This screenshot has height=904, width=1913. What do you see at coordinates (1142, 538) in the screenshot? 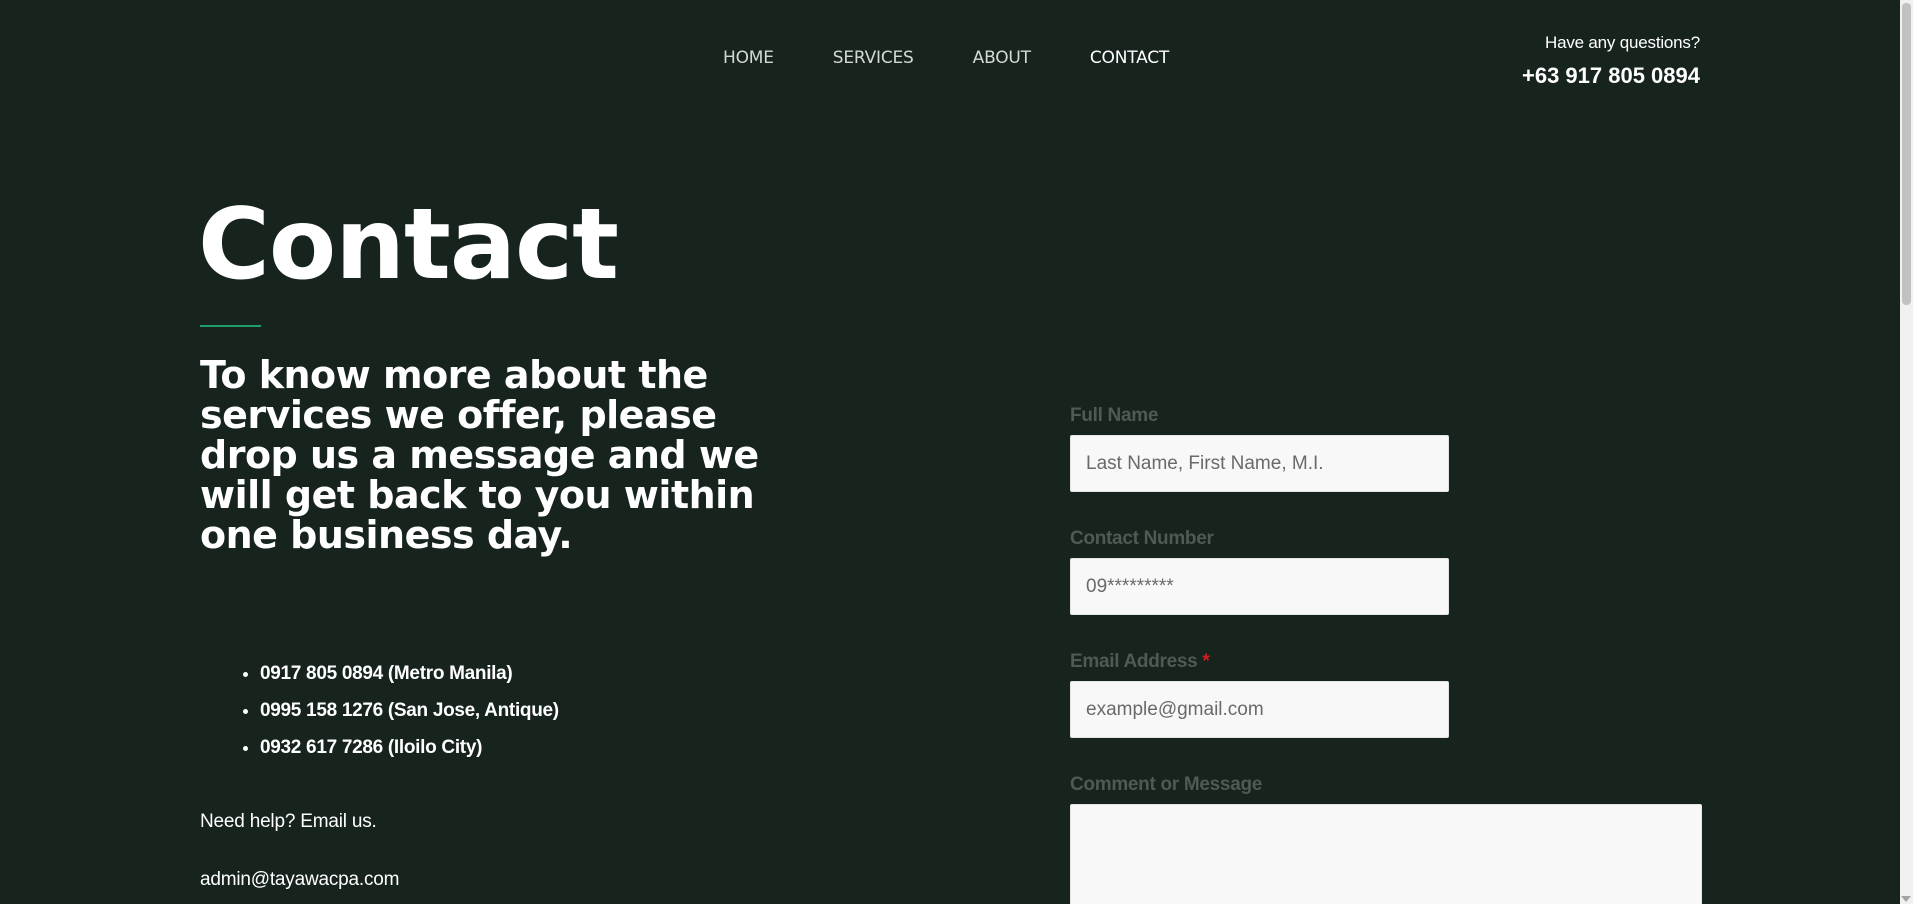
I see `contact-number-label: Contact Number` at bounding box center [1142, 538].